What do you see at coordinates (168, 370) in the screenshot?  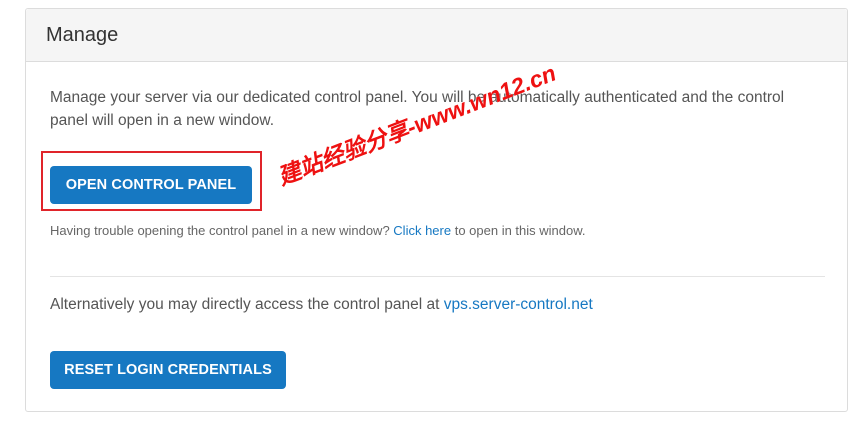 I see `reset-login-credentials-button: RESET LOGIN CREDENTIALS` at bounding box center [168, 370].